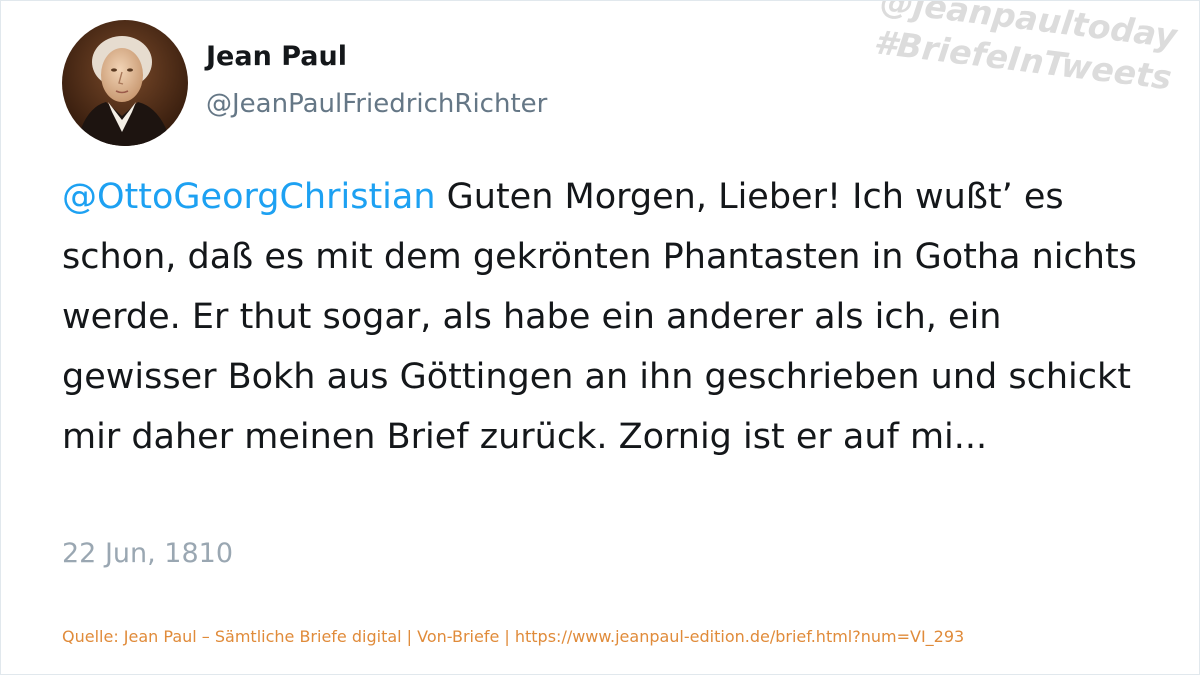 This screenshot has width=1200, height=675. I want to click on watermark: @jeanpaultoday #BriefeInTweets, so click(1025, 50).